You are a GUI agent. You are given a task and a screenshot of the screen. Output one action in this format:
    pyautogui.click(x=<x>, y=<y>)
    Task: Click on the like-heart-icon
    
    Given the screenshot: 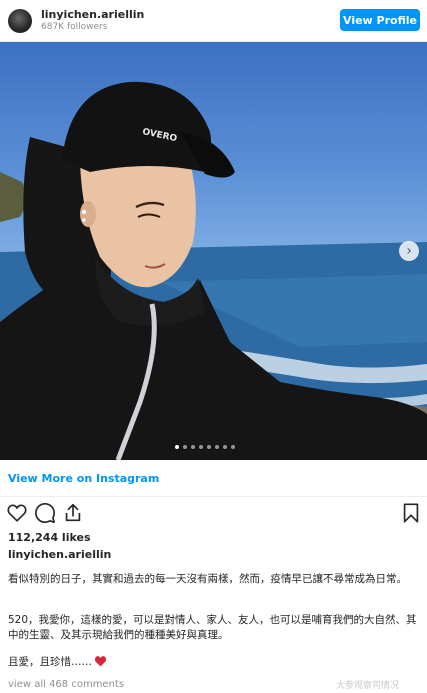 What is the action you would take?
    pyautogui.click(x=17, y=513)
    